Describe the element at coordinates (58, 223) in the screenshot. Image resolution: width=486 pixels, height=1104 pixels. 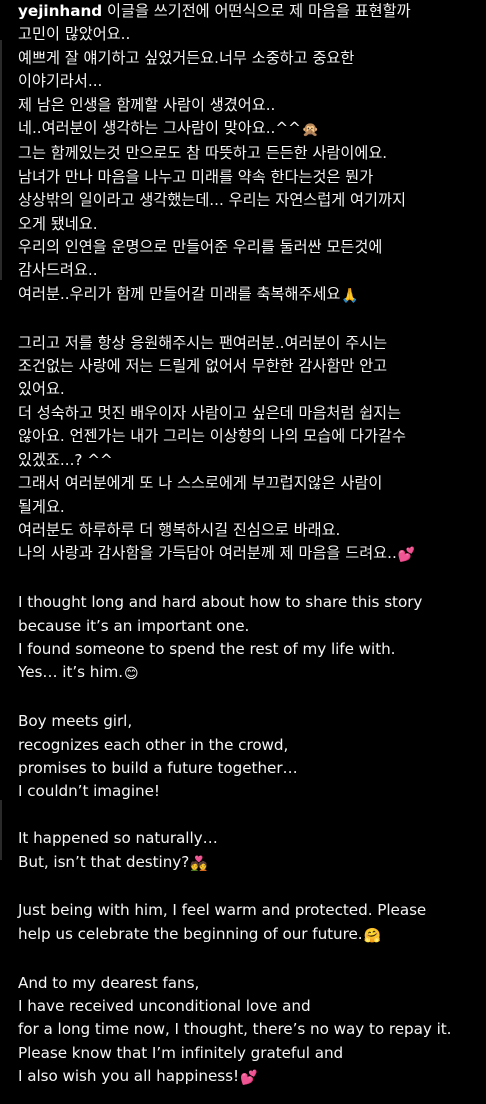
I see `caption-text: 오게 됐네요.` at that location.